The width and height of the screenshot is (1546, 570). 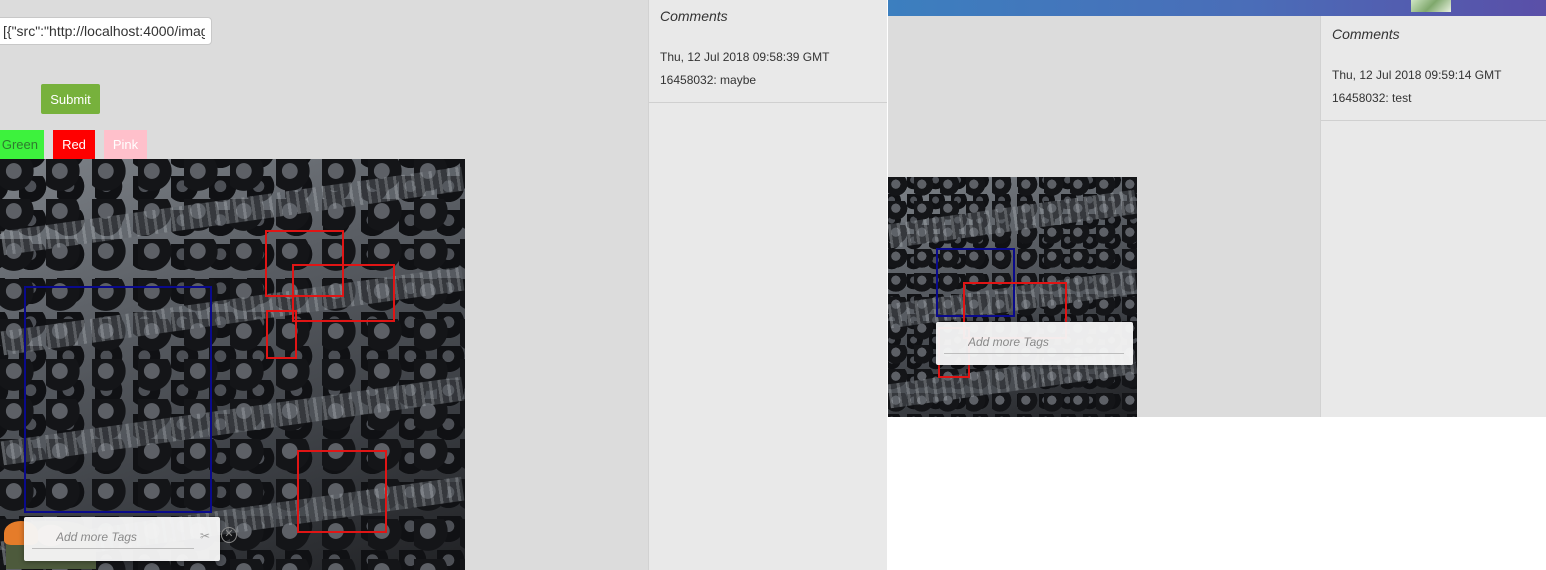 What do you see at coordinates (745, 57) in the screenshot?
I see `comment-timestamp: Thu, 12 Jul 2018 09:58:39 GMT` at bounding box center [745, 57].